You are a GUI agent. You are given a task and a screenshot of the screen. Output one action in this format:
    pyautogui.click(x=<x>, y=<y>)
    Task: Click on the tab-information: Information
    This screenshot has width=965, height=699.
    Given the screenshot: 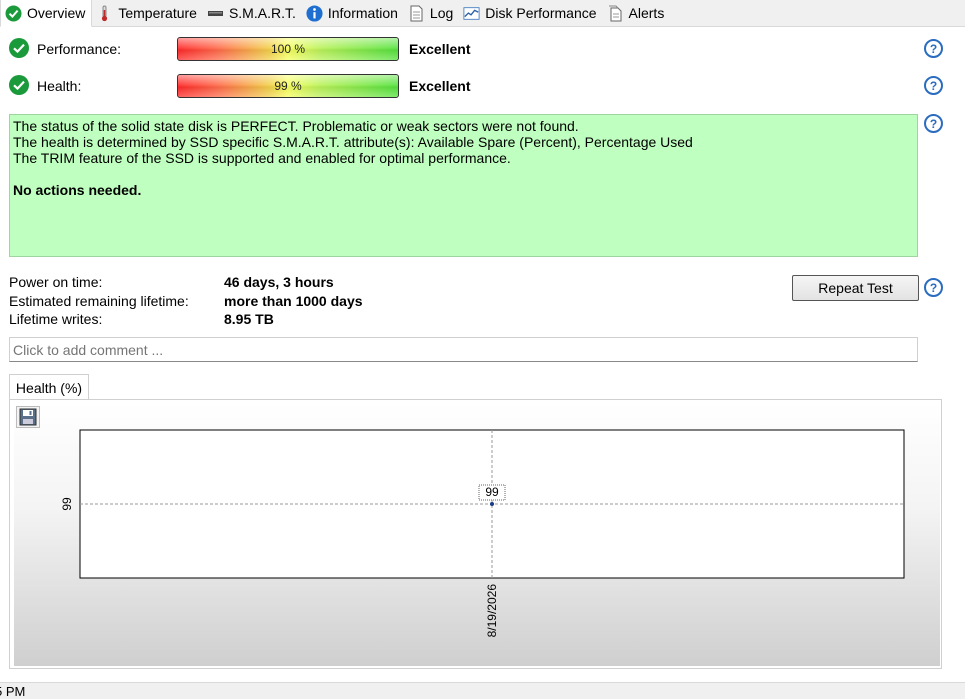 What is the action you would take?
    pyautogui.click(x=353, y=13)
    